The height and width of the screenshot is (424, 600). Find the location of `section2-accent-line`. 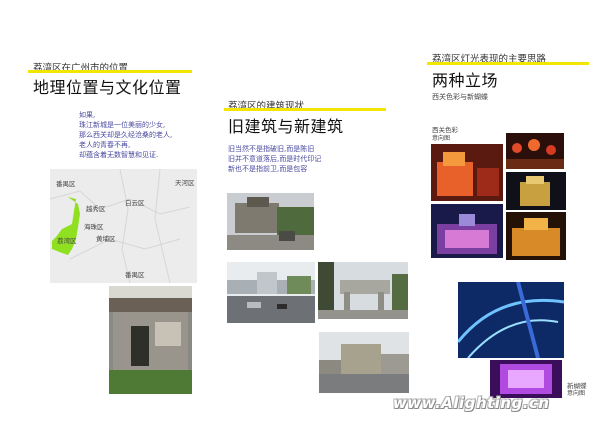

section2-accent-line is located at coordinates (305, 109).